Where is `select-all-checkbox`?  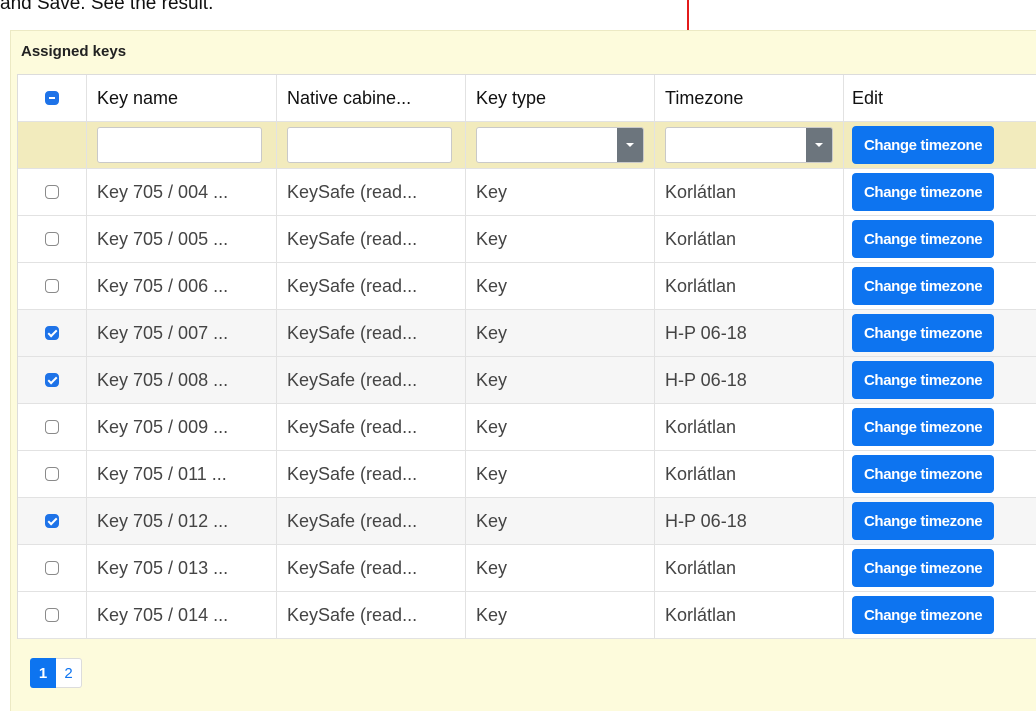
select-all-checkbox is located at coordinates (52, 98).